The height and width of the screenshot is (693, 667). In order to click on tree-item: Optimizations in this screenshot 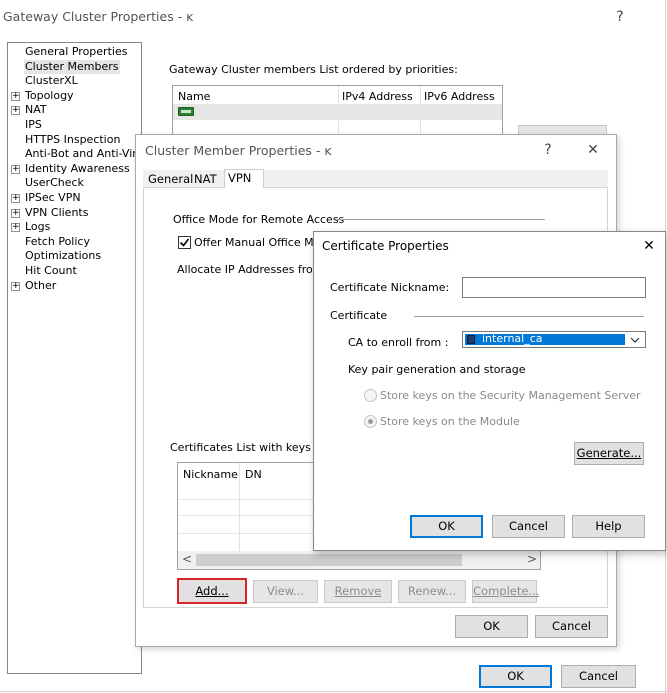, I will do `click(74, 256)`.